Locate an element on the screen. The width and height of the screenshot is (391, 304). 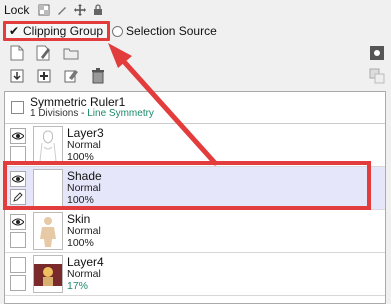
ruler-name: Symmetric Ruler1 is located at coordinates (78, 101).